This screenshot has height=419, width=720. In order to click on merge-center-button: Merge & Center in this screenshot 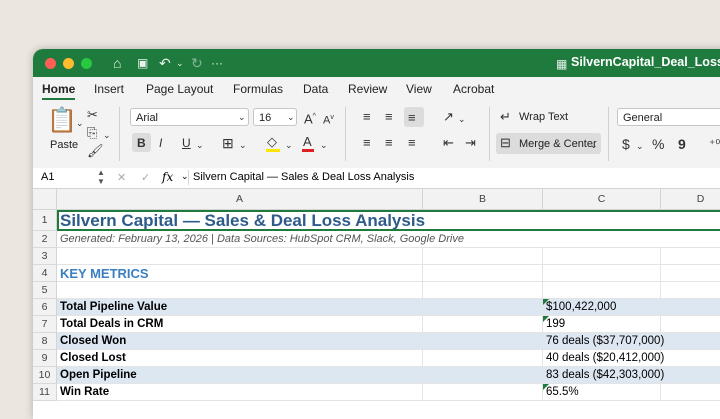, I will do `click(558, 144)`.